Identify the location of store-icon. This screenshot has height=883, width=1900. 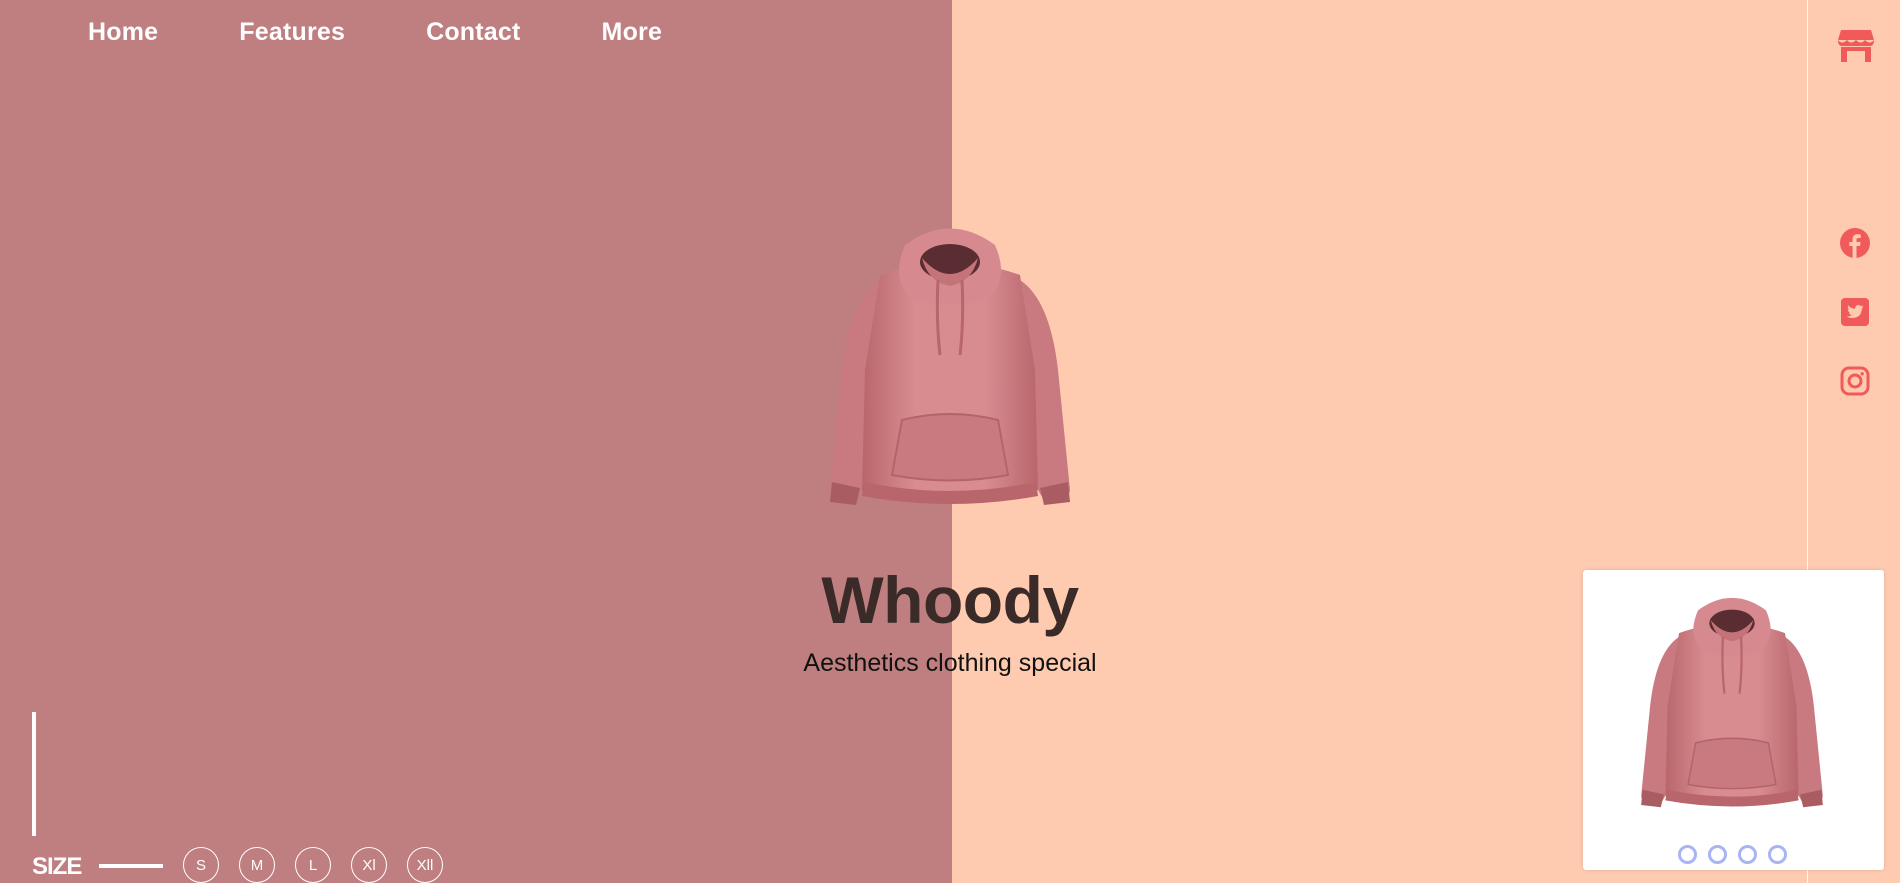
(1856, 46).